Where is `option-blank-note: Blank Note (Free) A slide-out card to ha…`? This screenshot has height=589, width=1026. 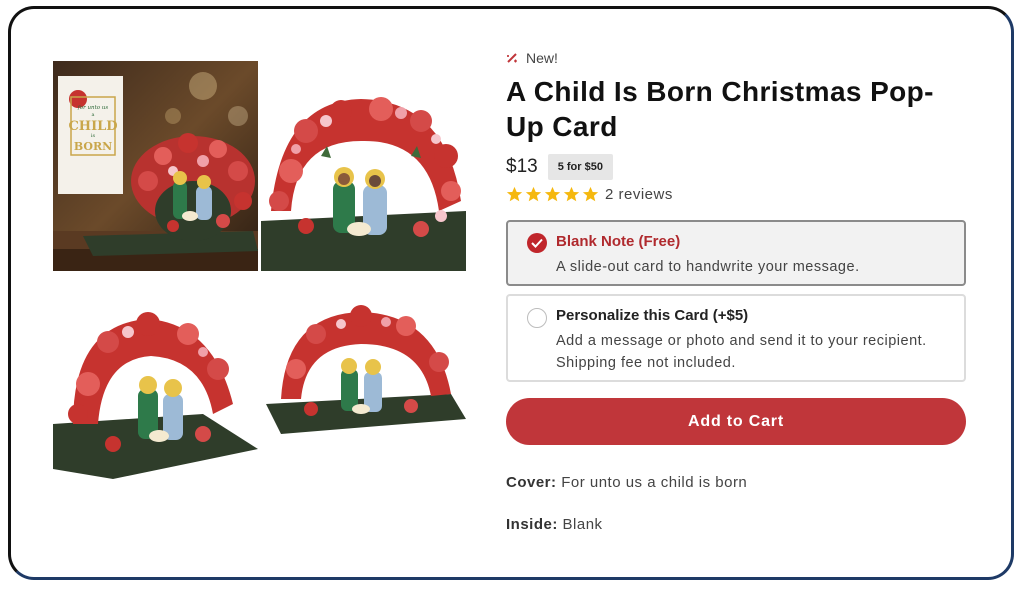
option-blank-note: Blank Note (Free) A slide-out card to ha… is located at coordinates (736, 253).